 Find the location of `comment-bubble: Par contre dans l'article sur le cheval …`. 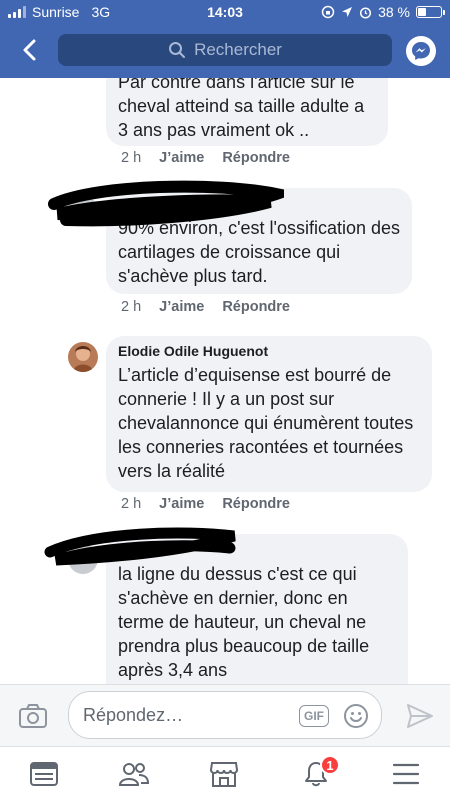

comment-bubble: Par contre dans l'article sur le cheval … is located at coordinates (247, 112).